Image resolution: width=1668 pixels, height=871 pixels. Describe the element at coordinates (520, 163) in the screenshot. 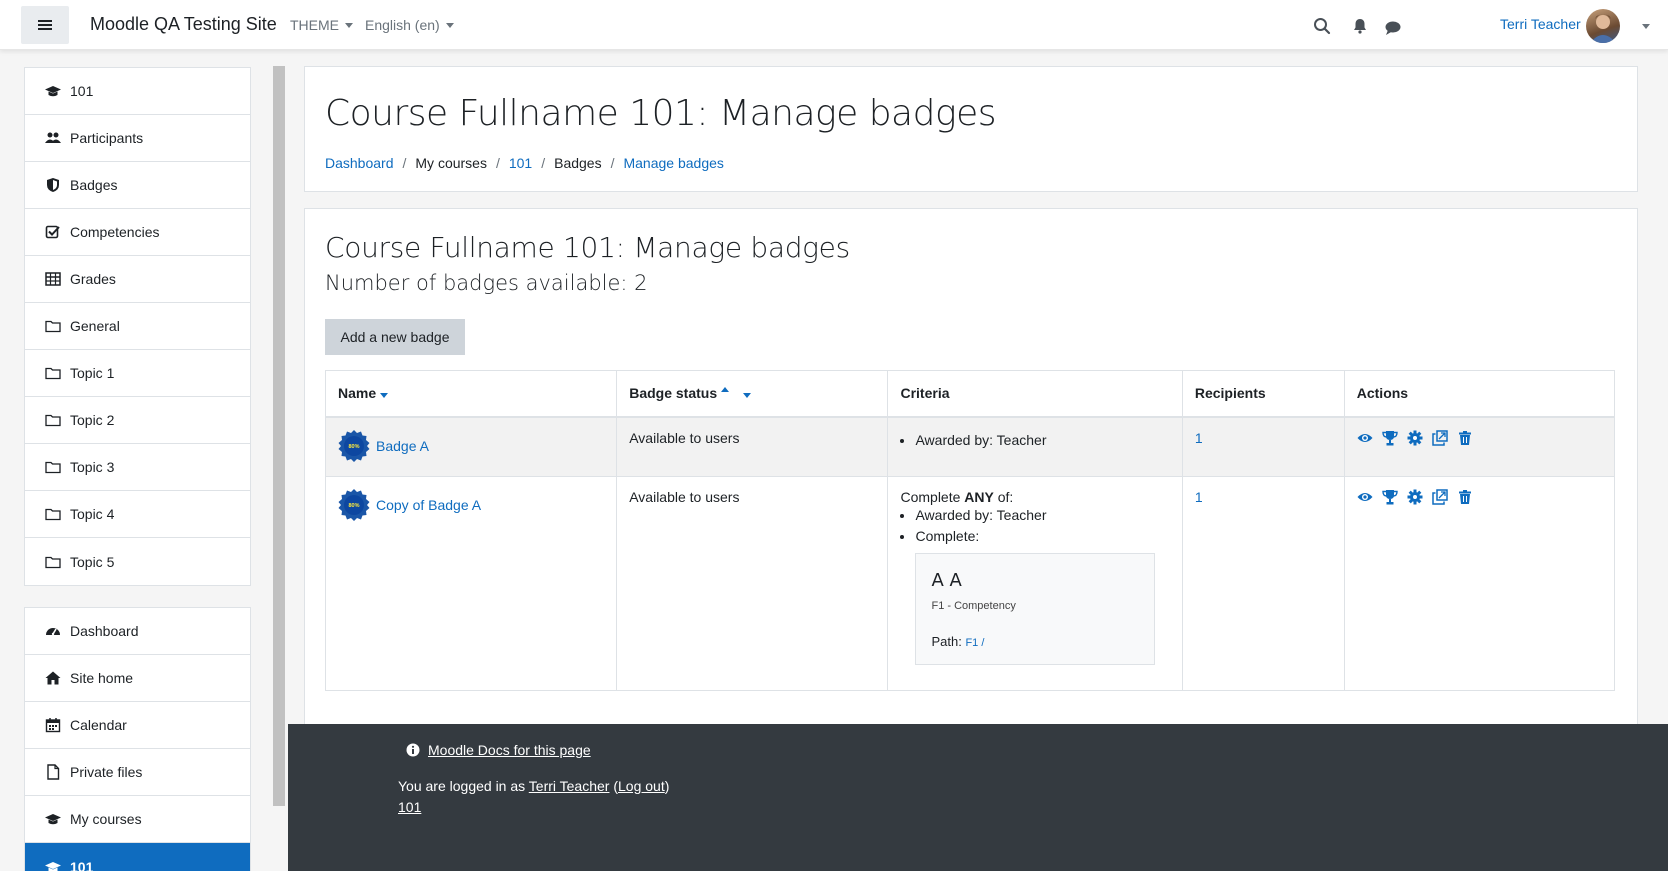

I see `breadcrumb-101: 101` at that location.